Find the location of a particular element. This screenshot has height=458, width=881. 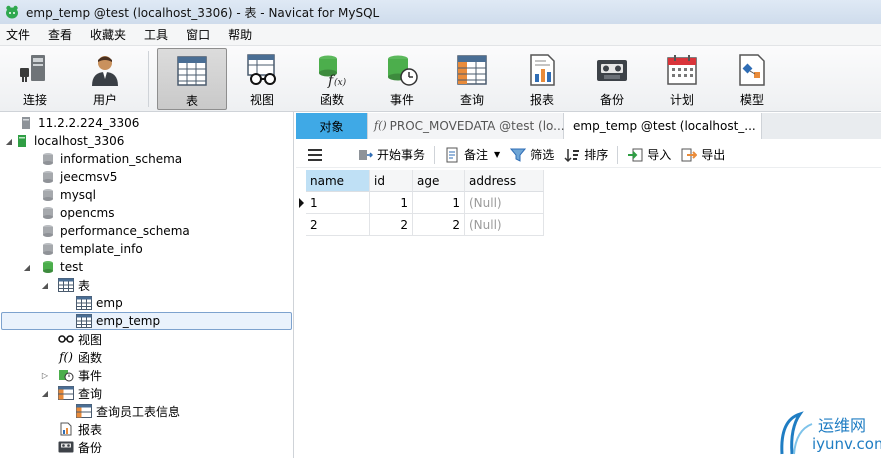

model-button: 模型 is located at coordinates (752, 79).